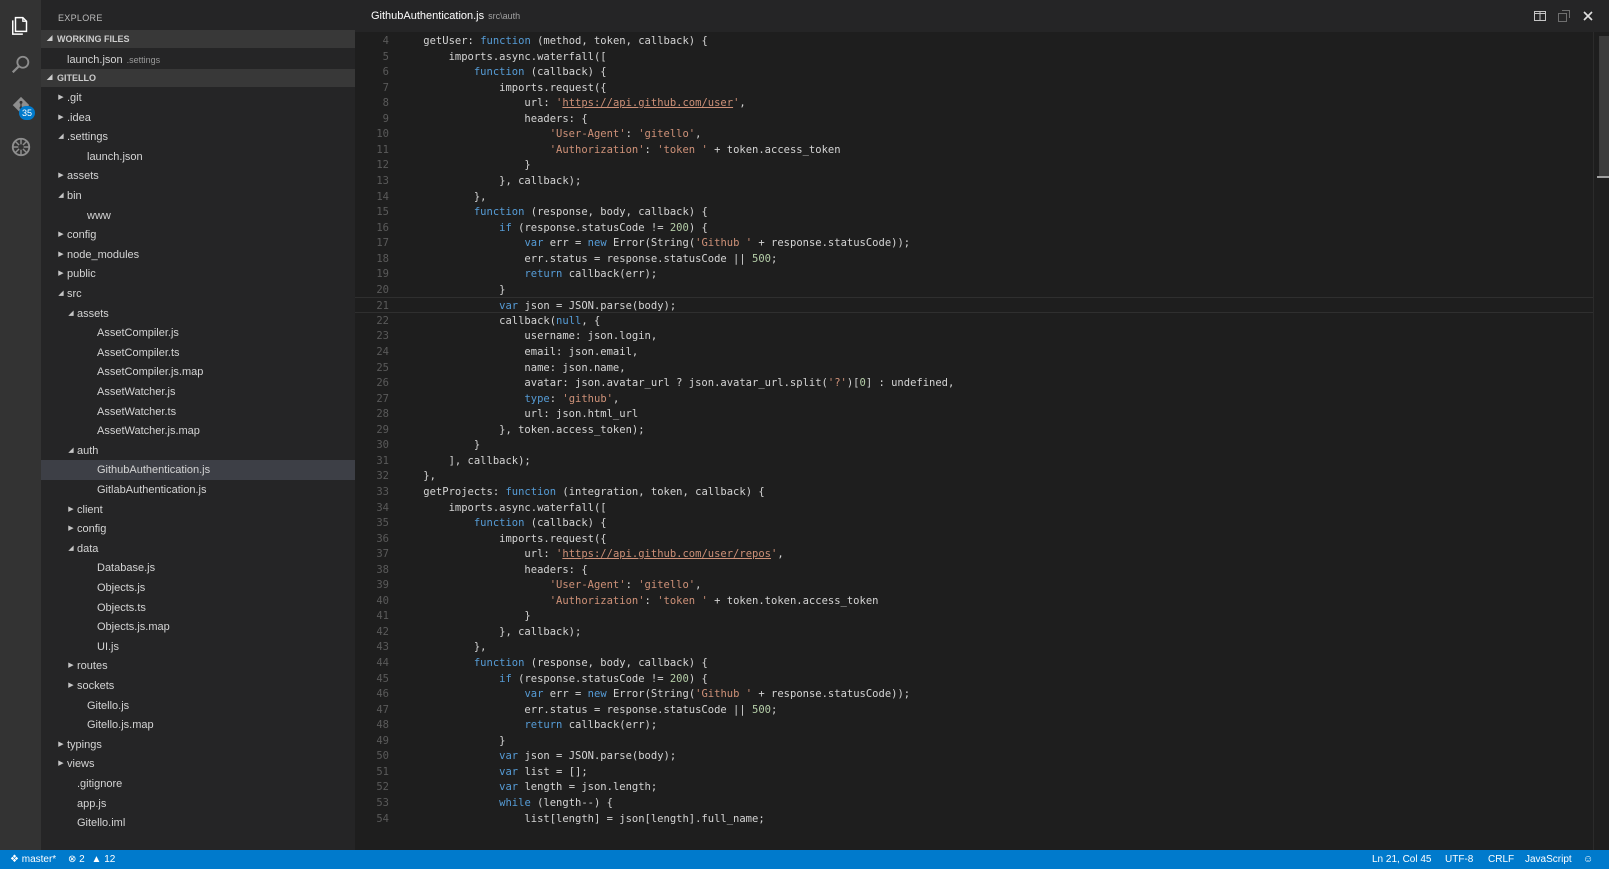  I want to click on tree-folder-item: ▶ public, so click(198, 274).